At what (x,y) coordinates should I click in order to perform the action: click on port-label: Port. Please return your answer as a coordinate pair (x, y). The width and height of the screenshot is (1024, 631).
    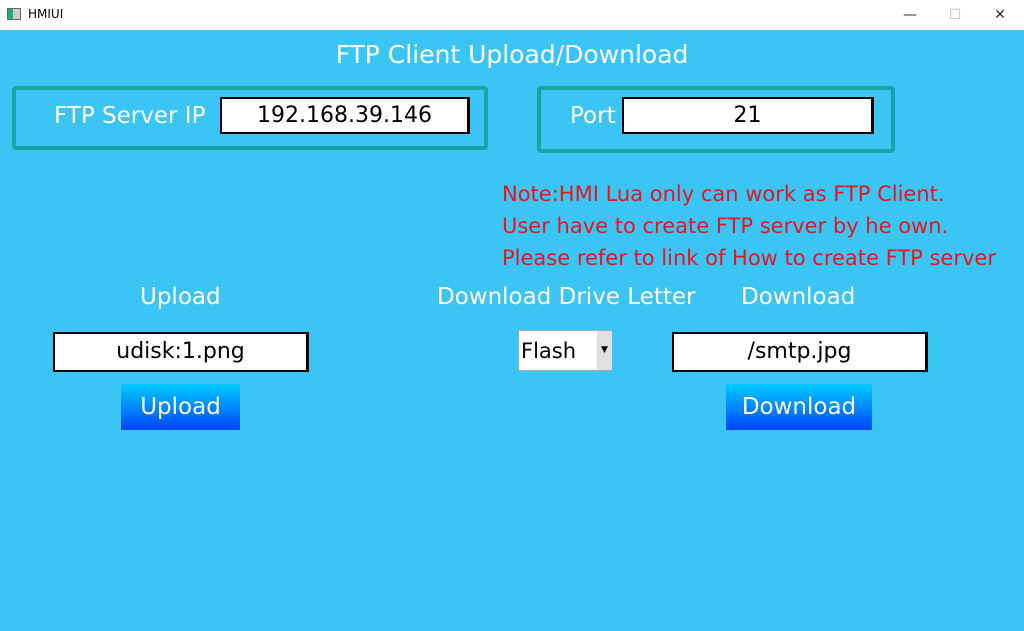
    Looking at the image, I should click on (593, 116).